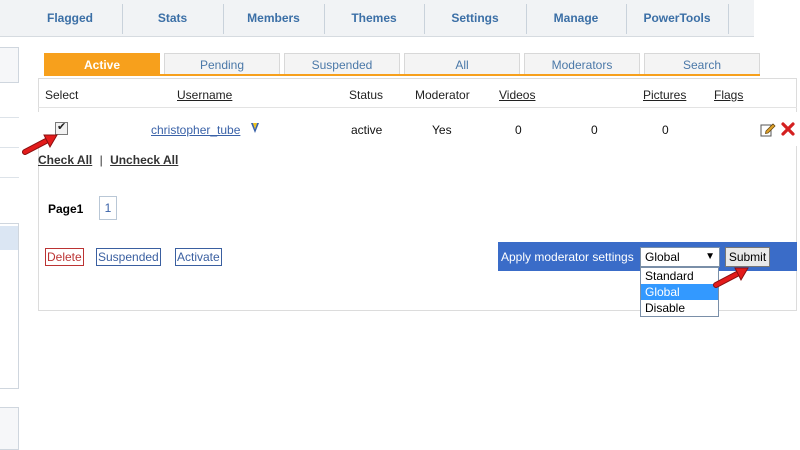 The image size is (800, 450). I want to click on nav-flagged: Flagged, so click(70, 18).